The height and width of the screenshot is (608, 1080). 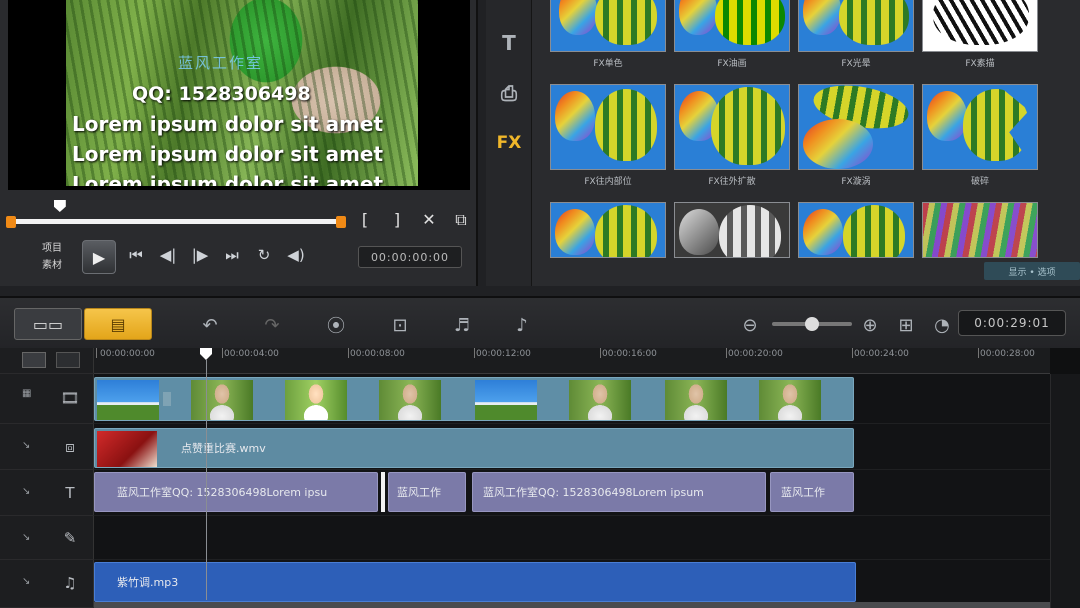 I want to click on fit-project-icon: ⊞, so click(x=906, y=325).